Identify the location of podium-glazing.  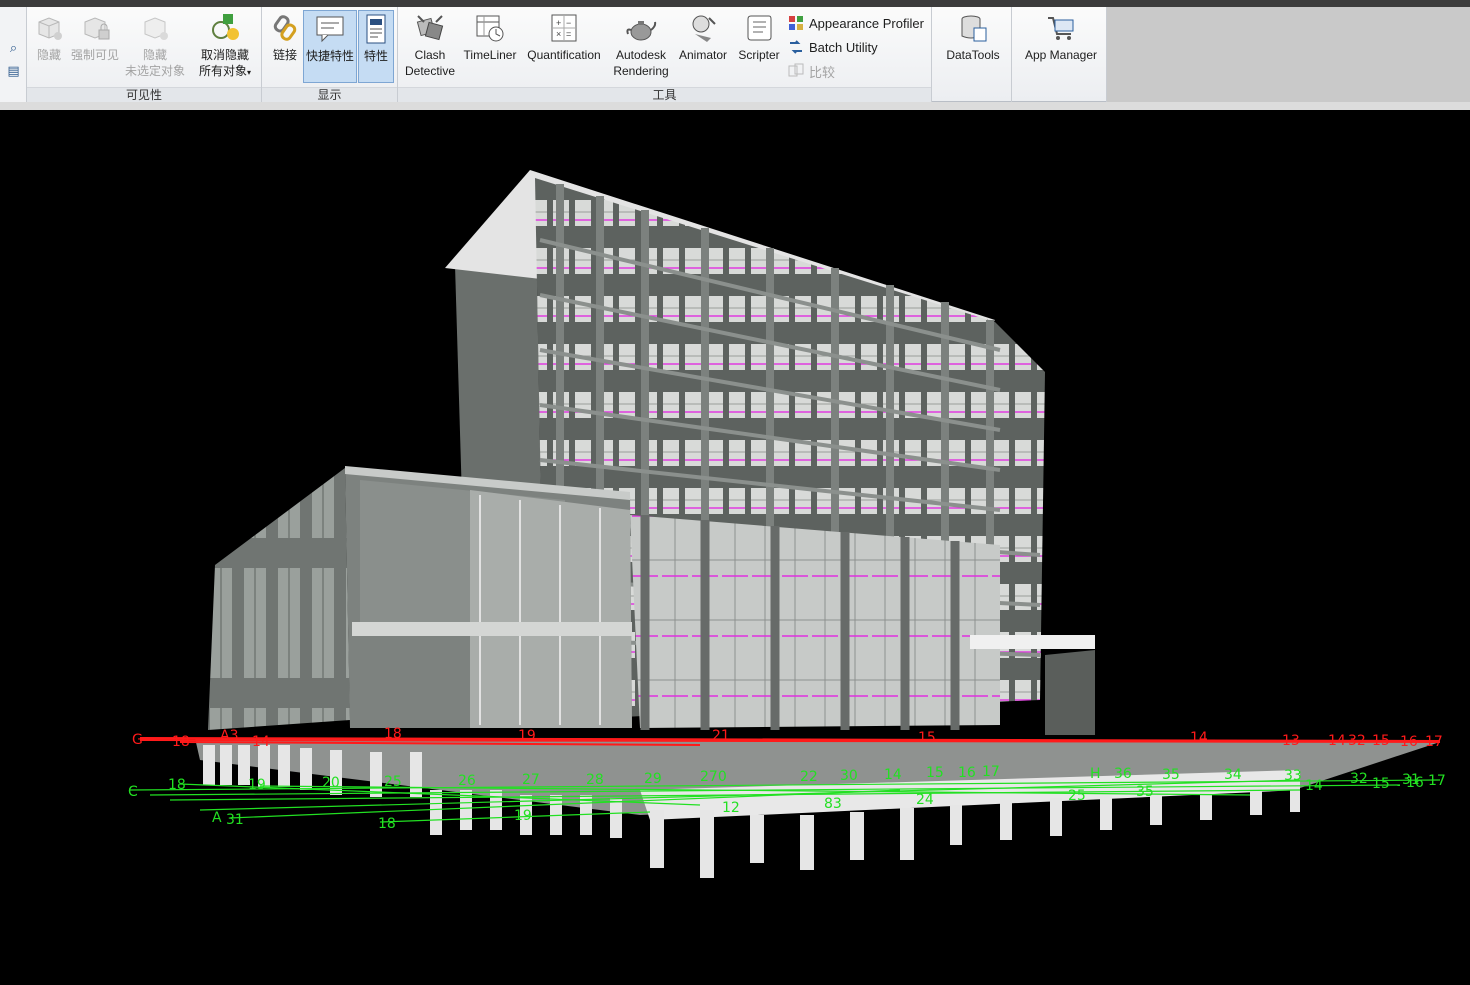
(815, 621).